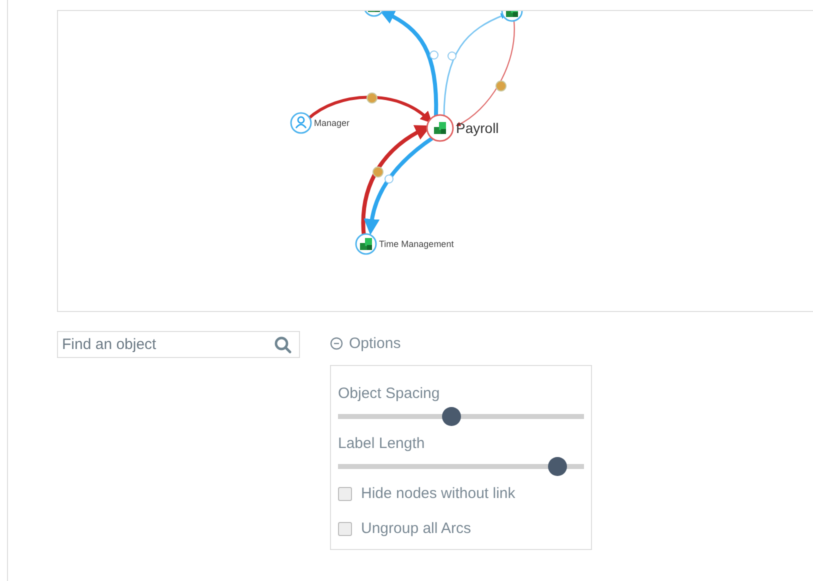 The height and width of the screenshot is (581, 813). I want to click on checkbox-label: Ungroup all Arcs, so click(416, 528).